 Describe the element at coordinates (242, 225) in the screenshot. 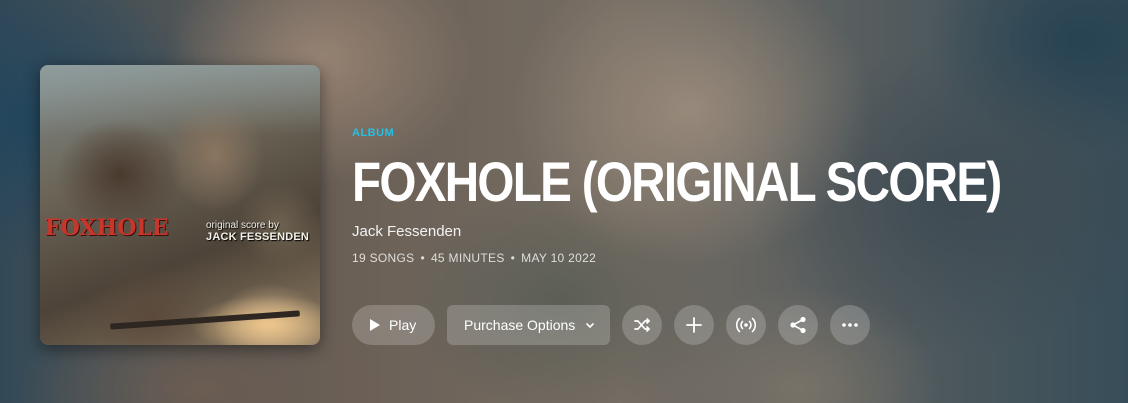

I see `cover-credit-line1: original score by` at that location.